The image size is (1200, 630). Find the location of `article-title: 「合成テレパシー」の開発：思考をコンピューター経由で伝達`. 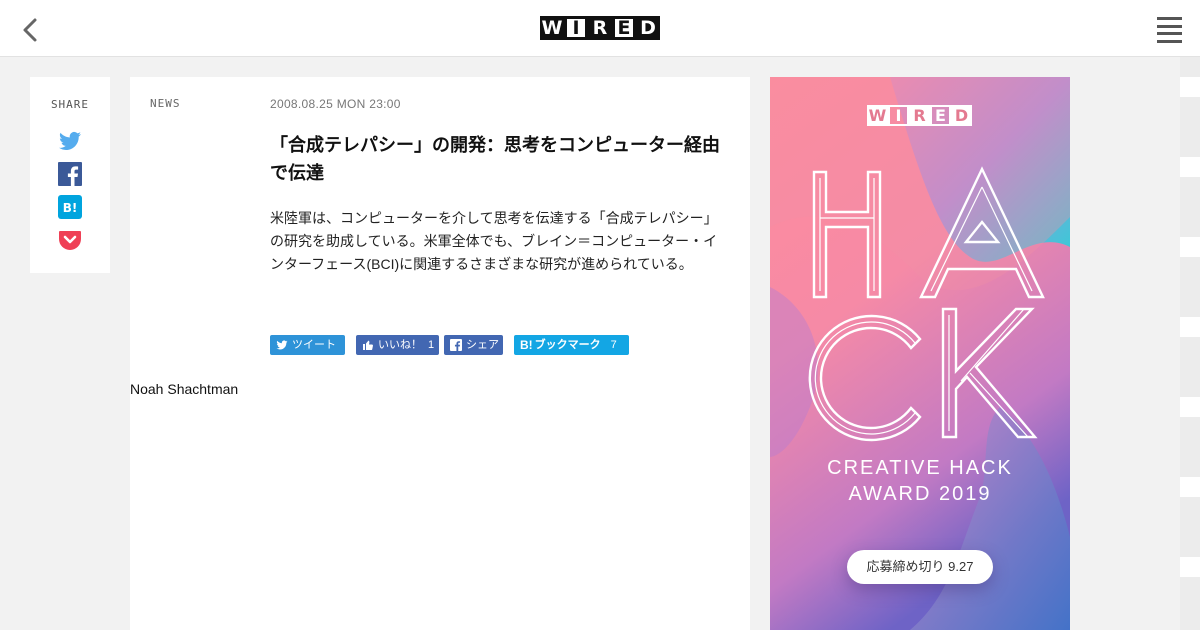

article-title: 「合成テレパシー」の開発：思考をコンピューター経由で伝達 is located at coordinates (500, 159).